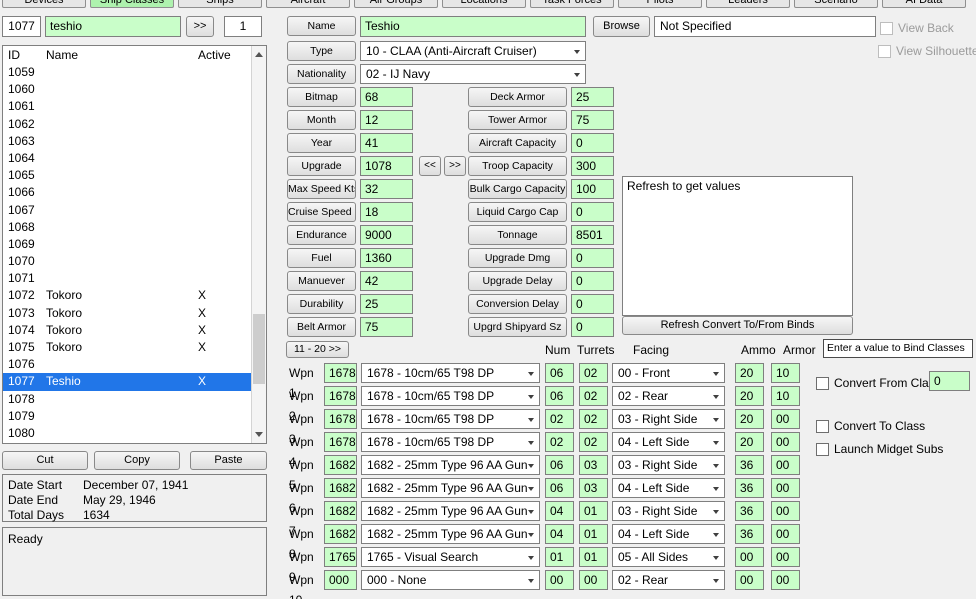 The width and height of the screenshot is (976, 599). What do you see at coordinates (473, 26) in the screenshot?
I see `class-name-input: Teshio` at bounding box center [473, 26].